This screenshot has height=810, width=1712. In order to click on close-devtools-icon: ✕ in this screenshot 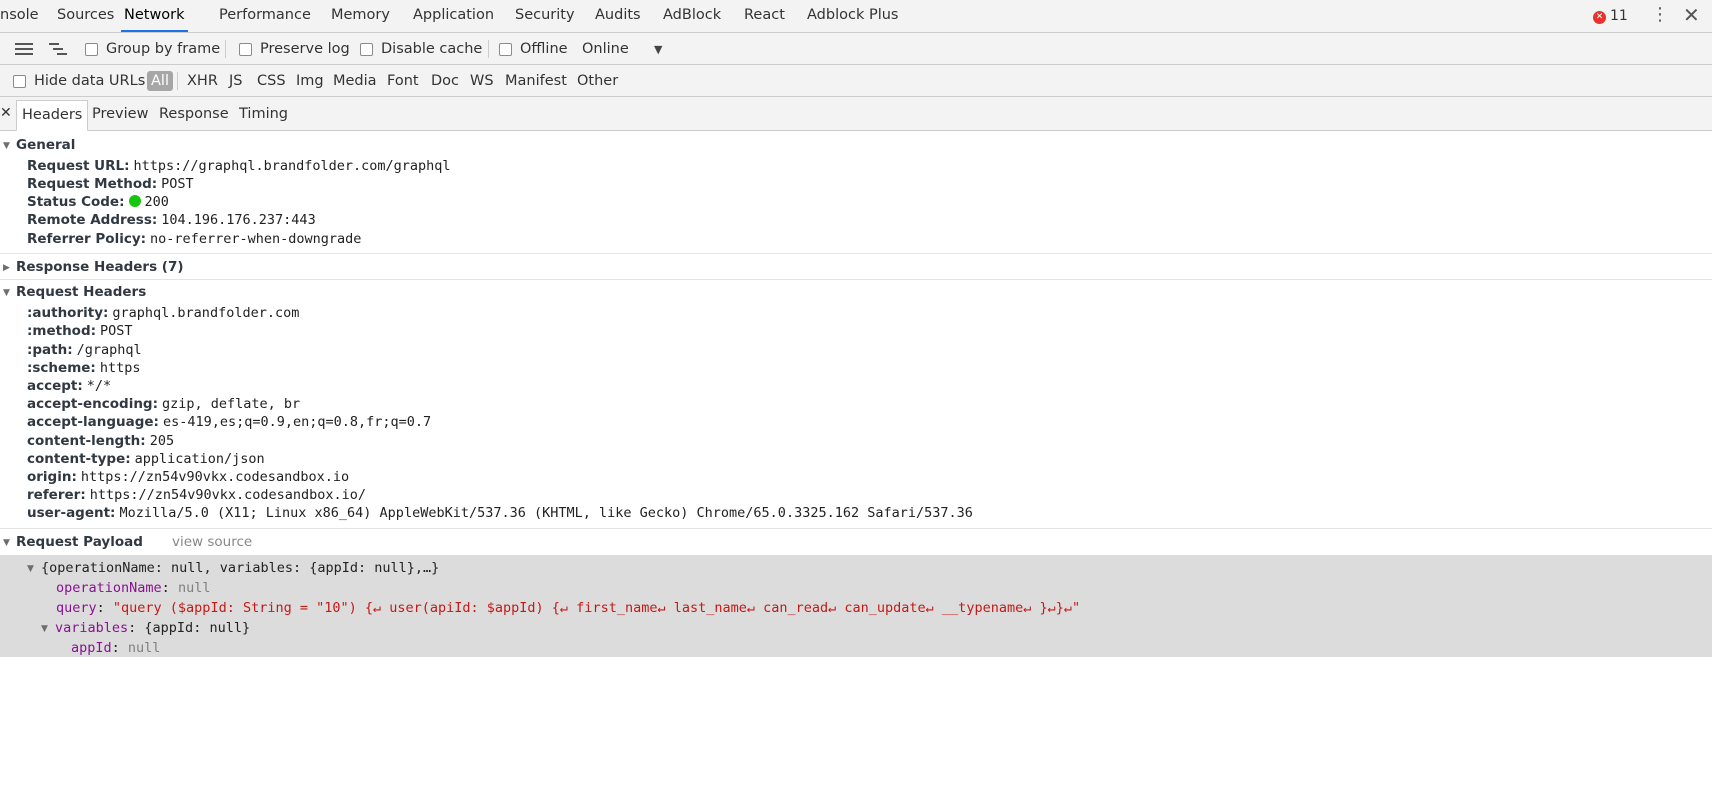, I will do `click(1691, 15)`.